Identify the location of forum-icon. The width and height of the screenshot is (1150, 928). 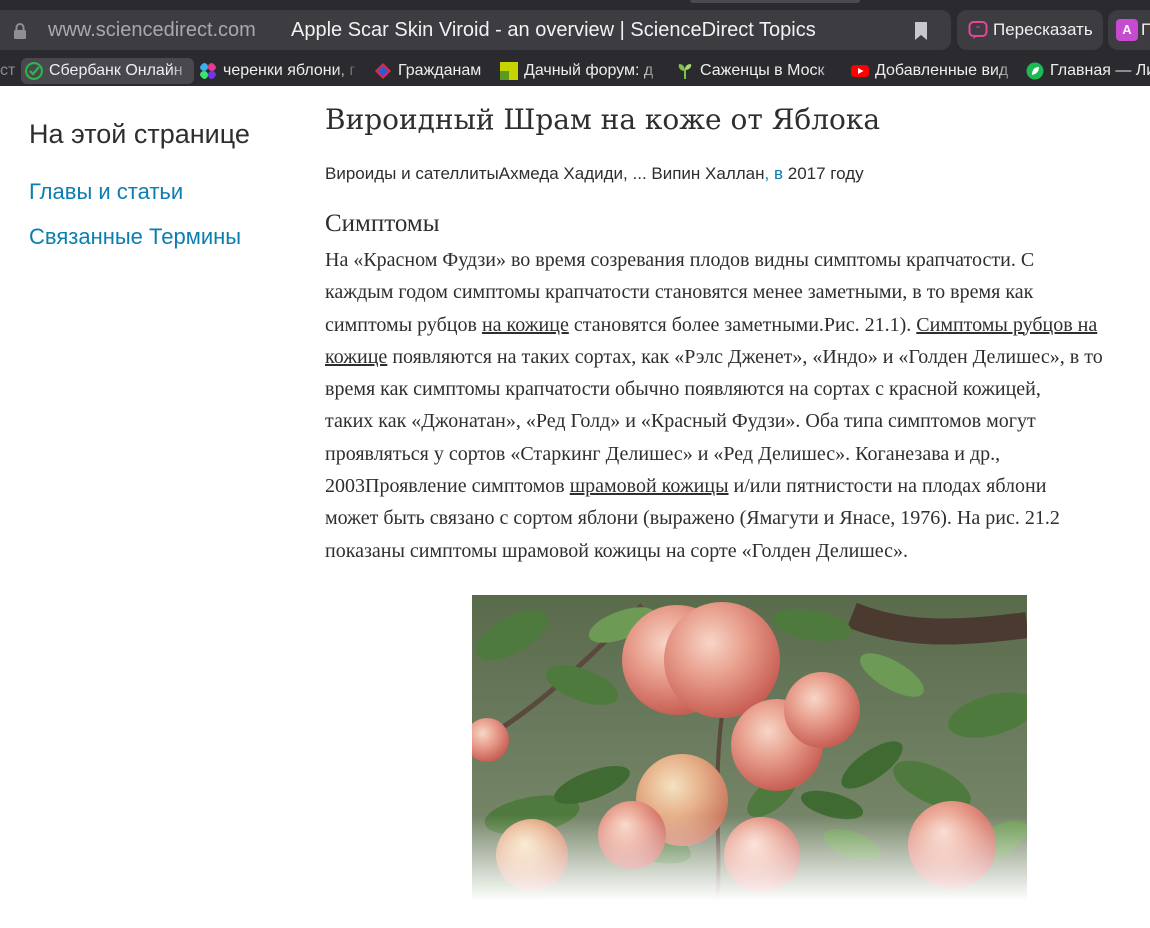
(509, 71).